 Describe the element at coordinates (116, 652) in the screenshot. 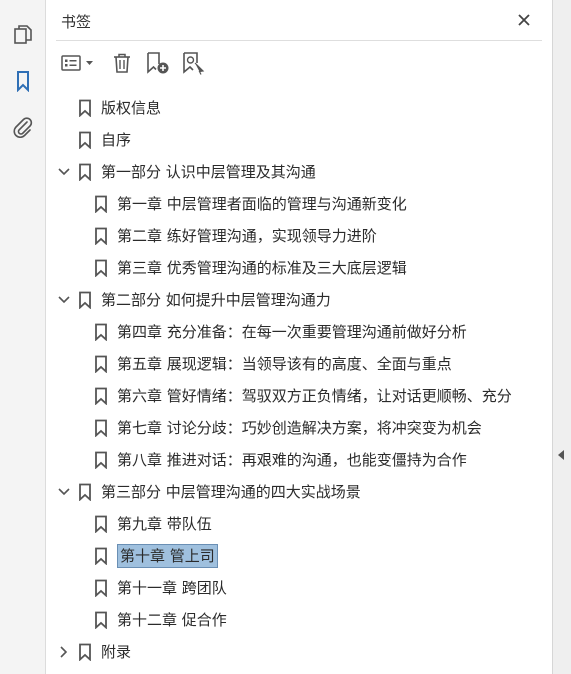

I see `bookmark-label: 附录` at that location.